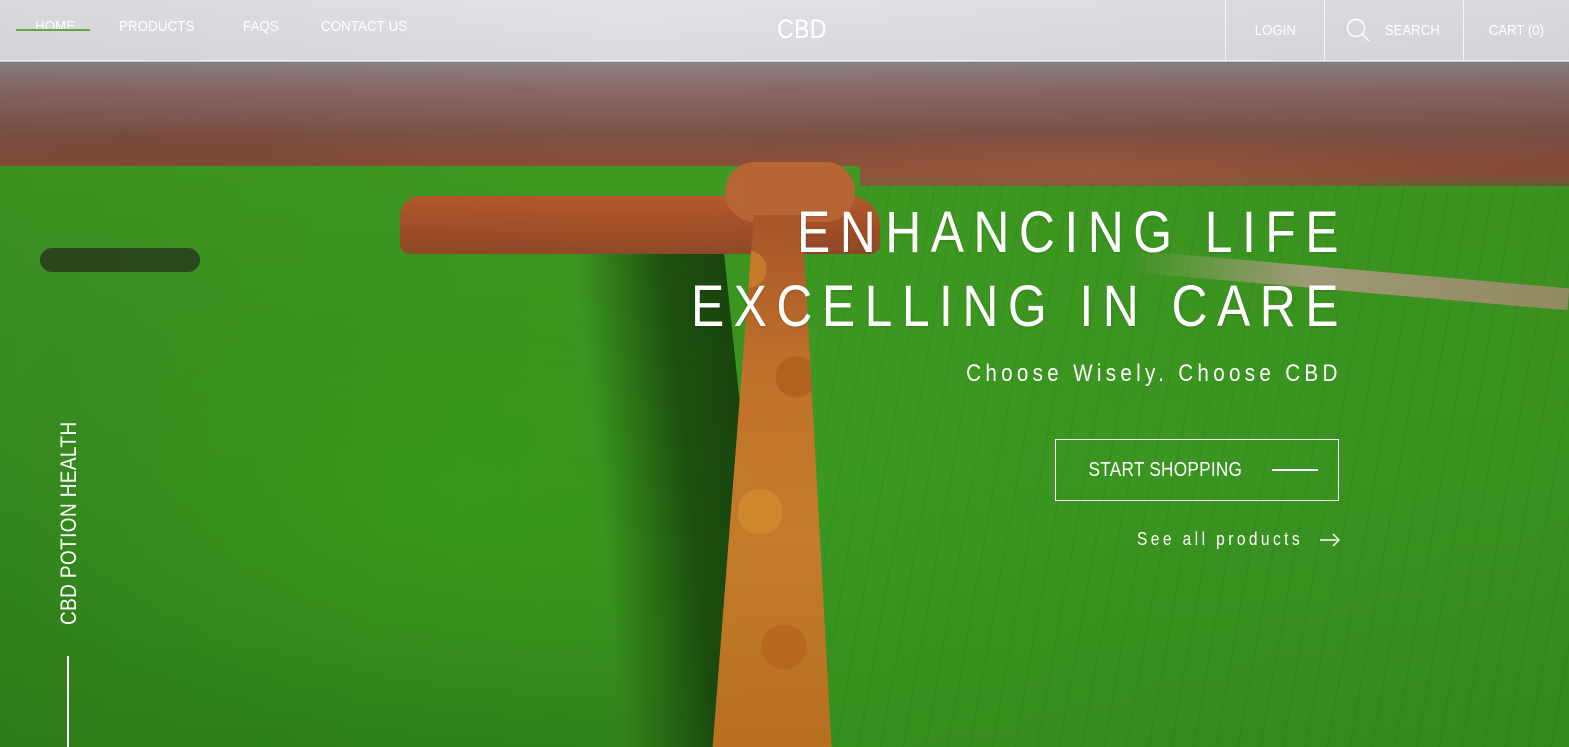  I want to click on see-all-products-label: See all products, so click(1219, 539).